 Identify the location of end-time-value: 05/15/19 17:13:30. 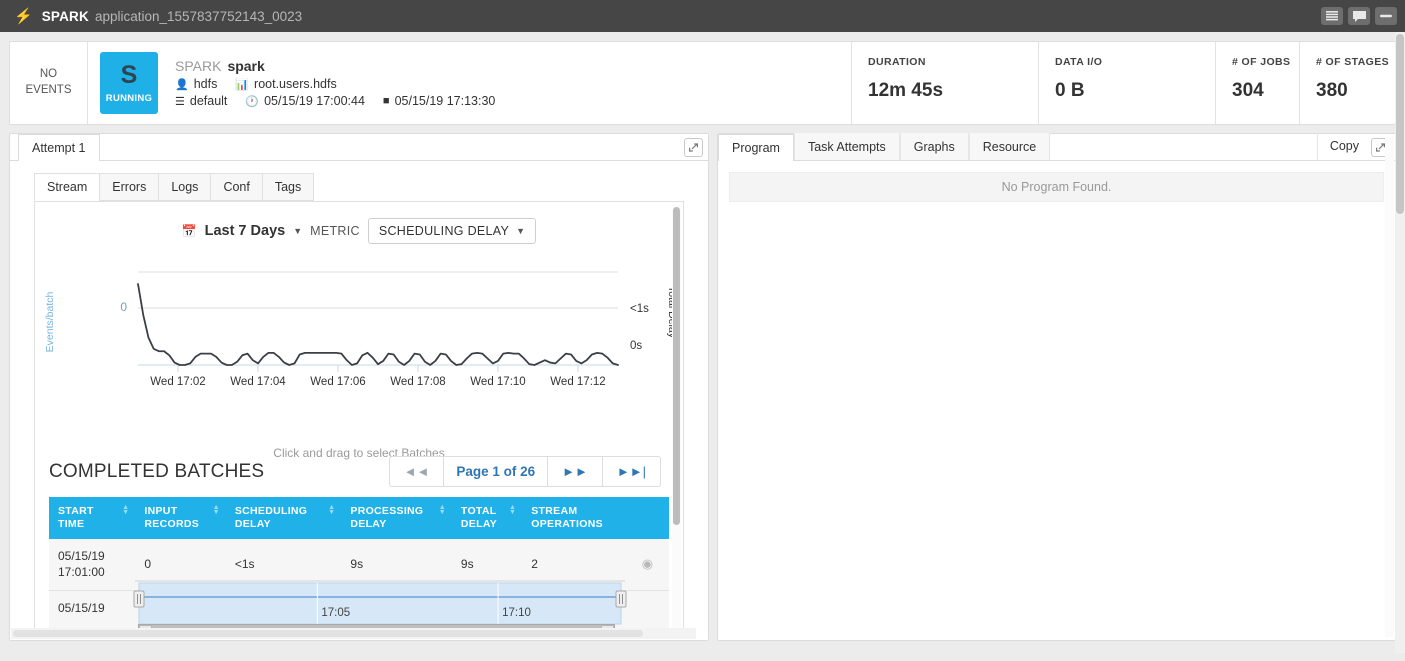
(445, 101).